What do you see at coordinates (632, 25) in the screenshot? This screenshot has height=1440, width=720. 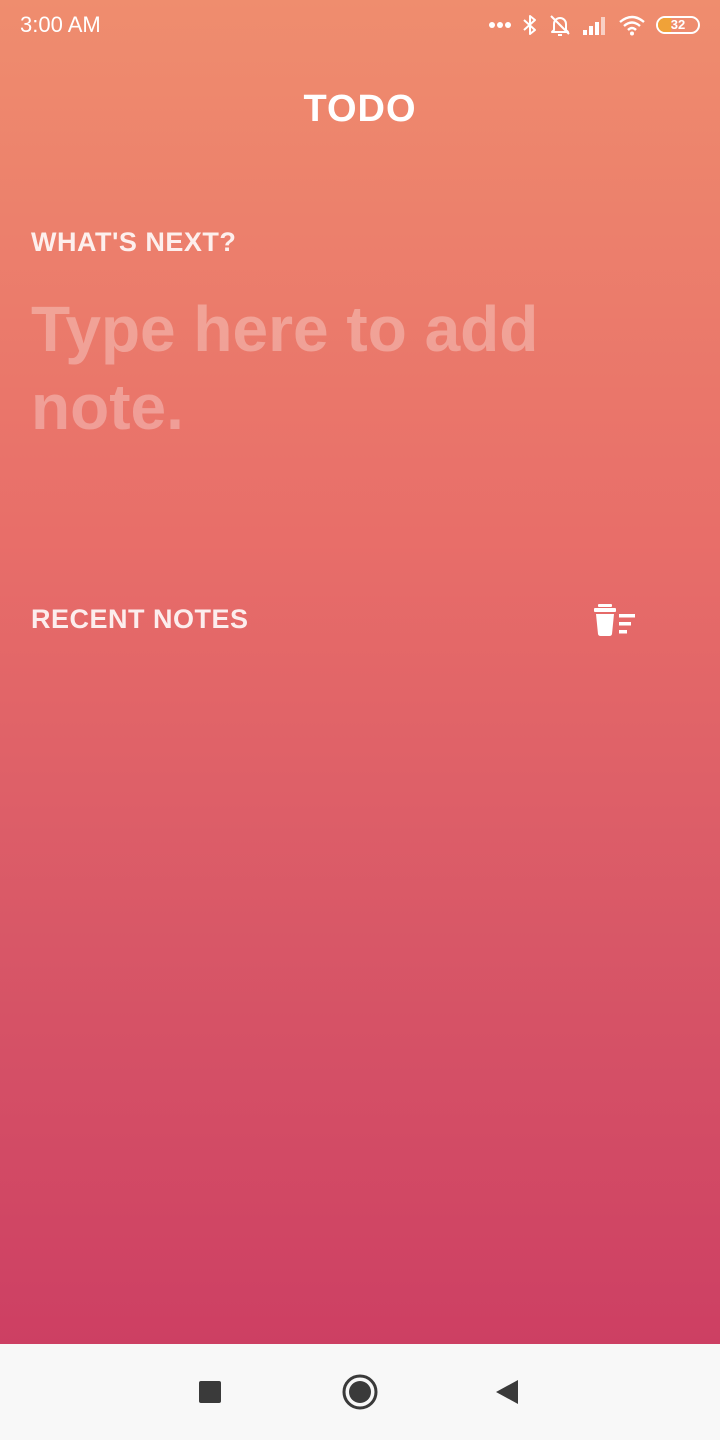 I see `wifi-icon` at bounding box center [632, 25].